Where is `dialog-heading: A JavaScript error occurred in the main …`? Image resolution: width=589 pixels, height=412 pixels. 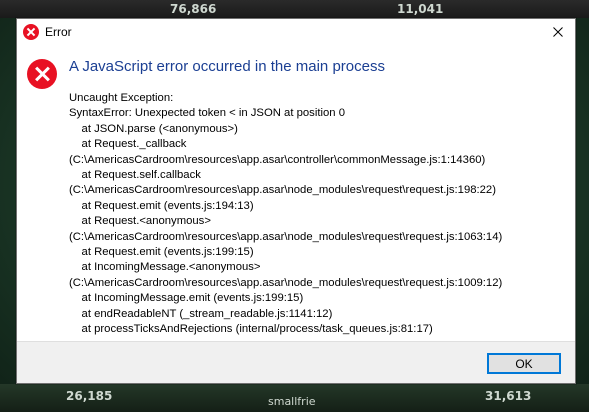 dialog-heading: A JavaScript error occurred in the main … is located at coordinates (227, 66).